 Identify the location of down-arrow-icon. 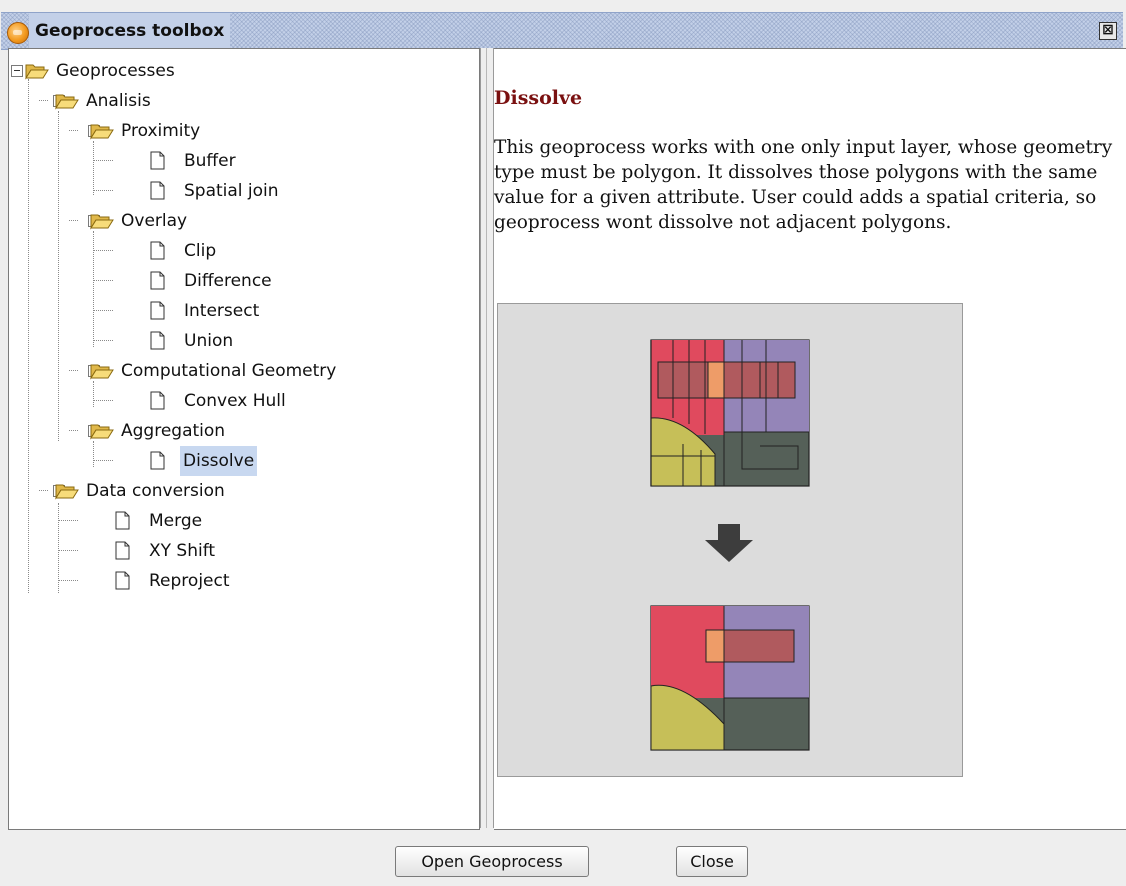
(729, 543).